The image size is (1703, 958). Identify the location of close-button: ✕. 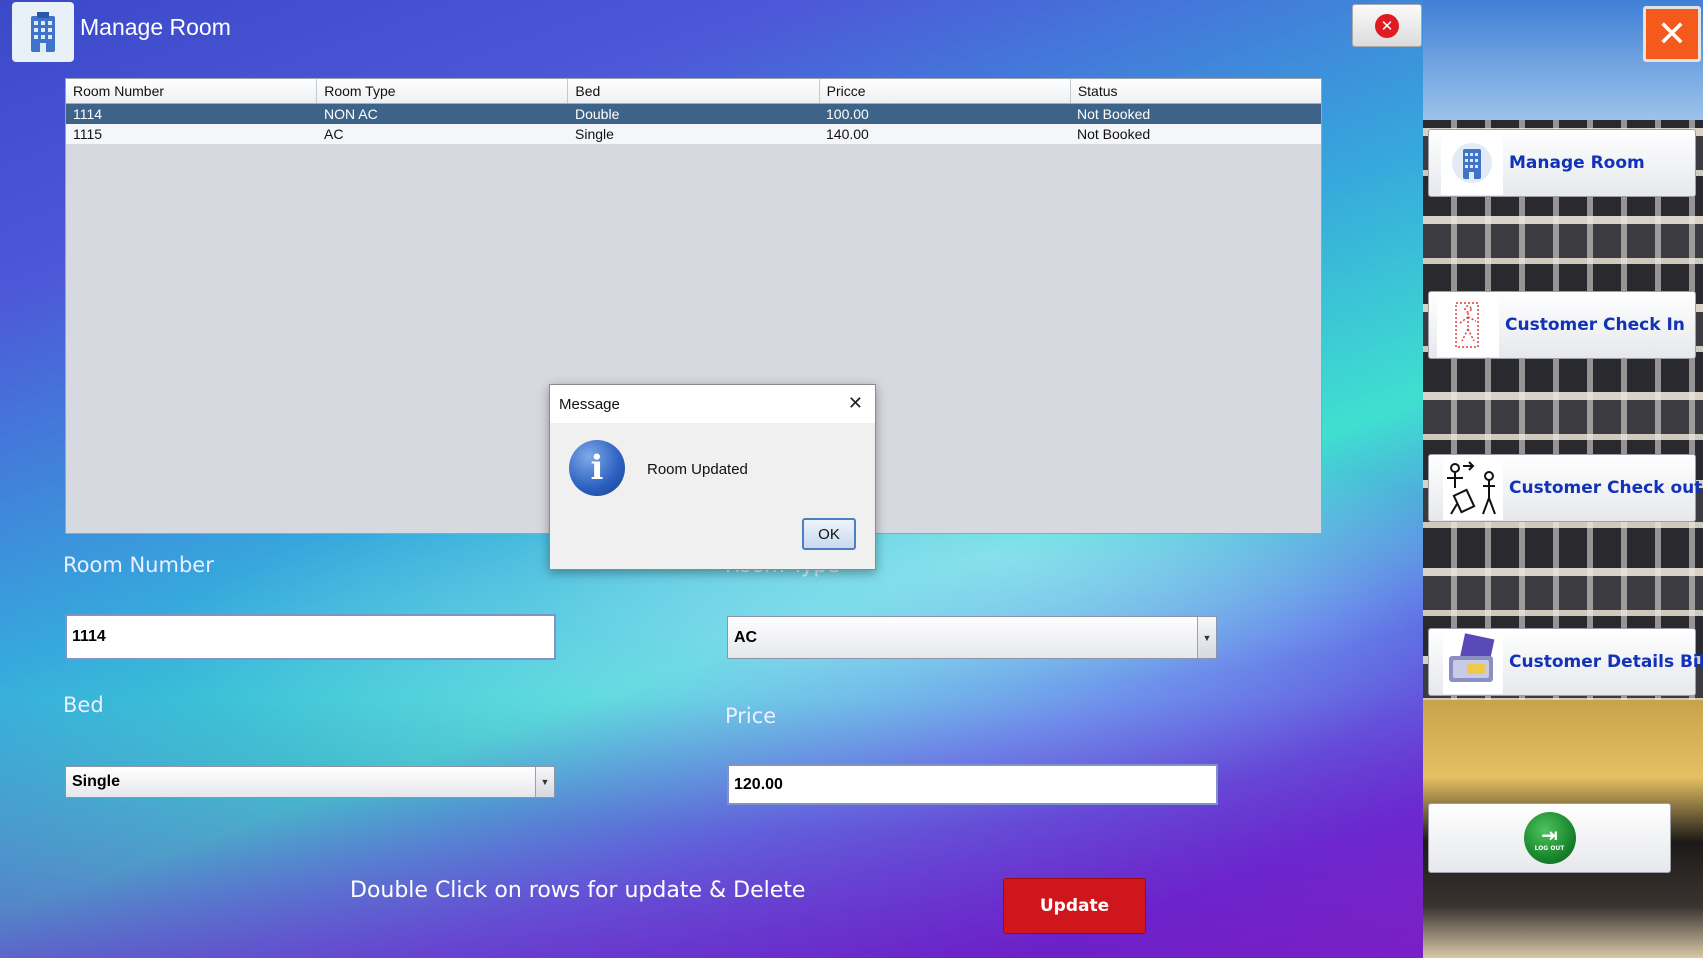
(1387, 25).